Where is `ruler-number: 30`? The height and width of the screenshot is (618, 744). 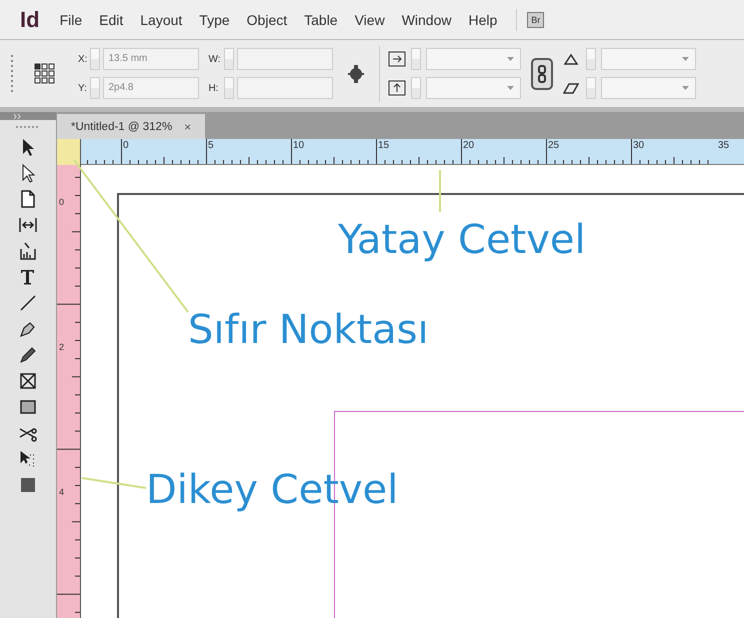
ruler-number: 30 is located at coordinates (638, 145).